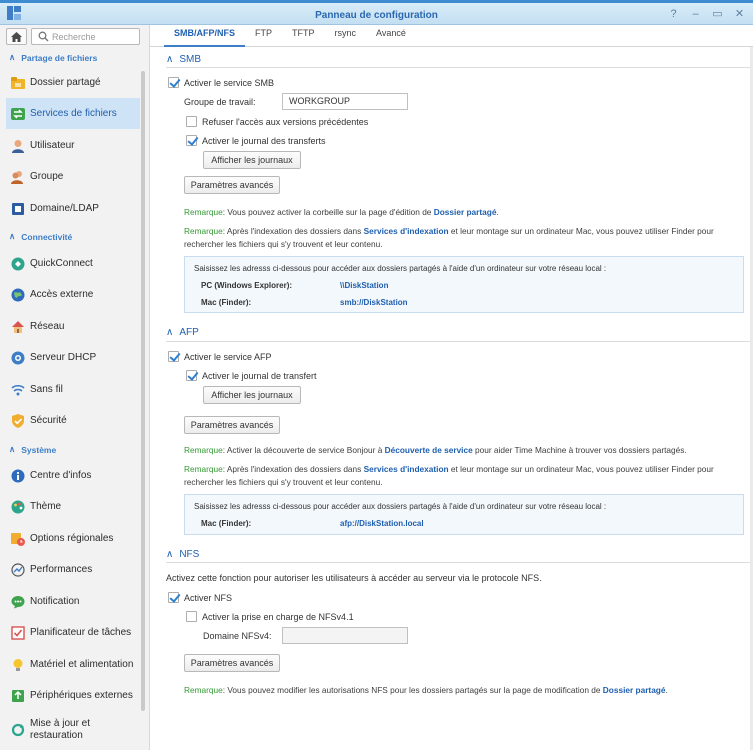 This screenshot has height=750, width=753. Describe the element at coordinates (73, 113) in the screenshot. I see `sidebar-item-file-services: Services de fichiers` at that location.